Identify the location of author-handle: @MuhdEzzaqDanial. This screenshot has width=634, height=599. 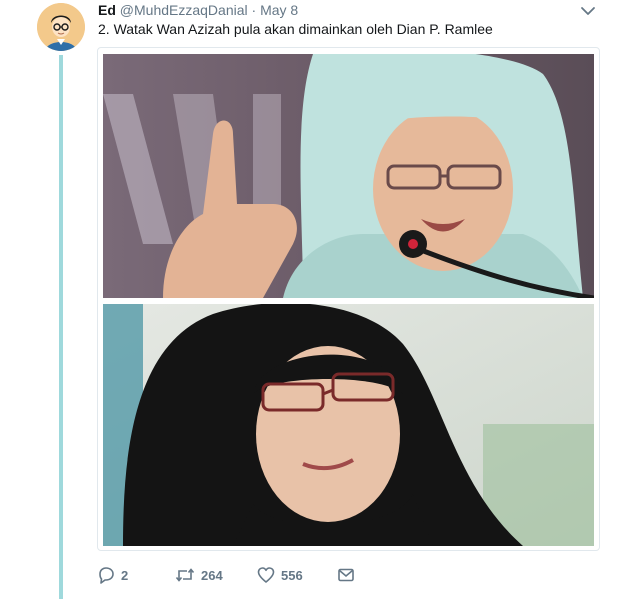
(184, 10).